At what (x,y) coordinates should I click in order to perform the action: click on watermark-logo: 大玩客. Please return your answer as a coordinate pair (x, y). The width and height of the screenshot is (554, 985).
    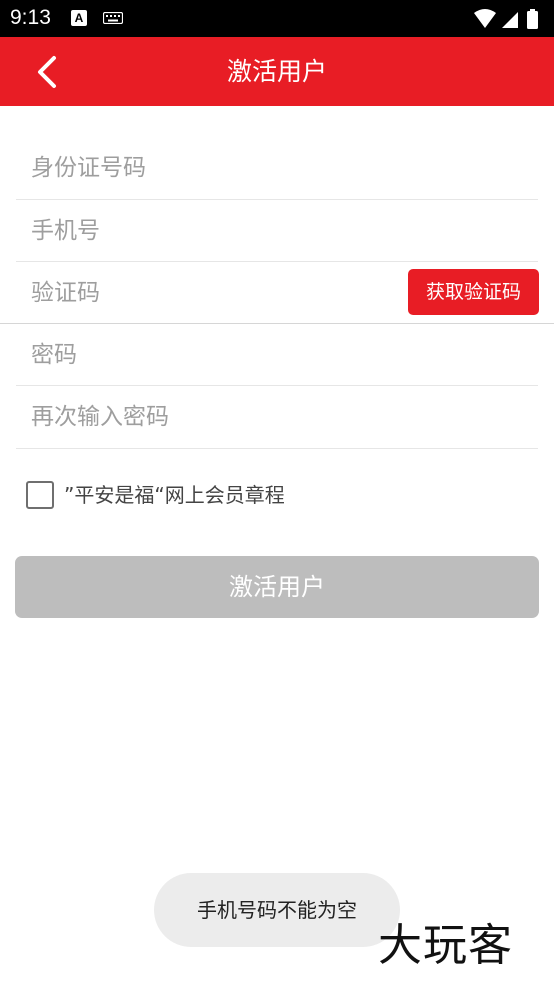
    Looking at the image, I should click on (445, 945).